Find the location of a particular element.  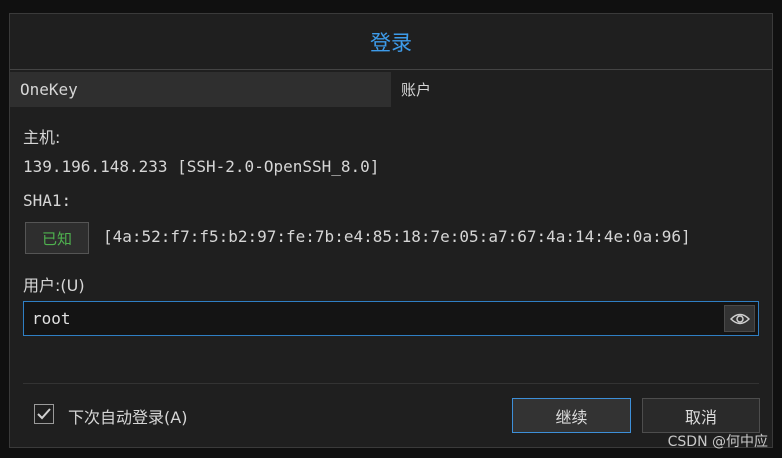

auto-login-label: 下次自动登录(A) is located at coordinates (127, 416).